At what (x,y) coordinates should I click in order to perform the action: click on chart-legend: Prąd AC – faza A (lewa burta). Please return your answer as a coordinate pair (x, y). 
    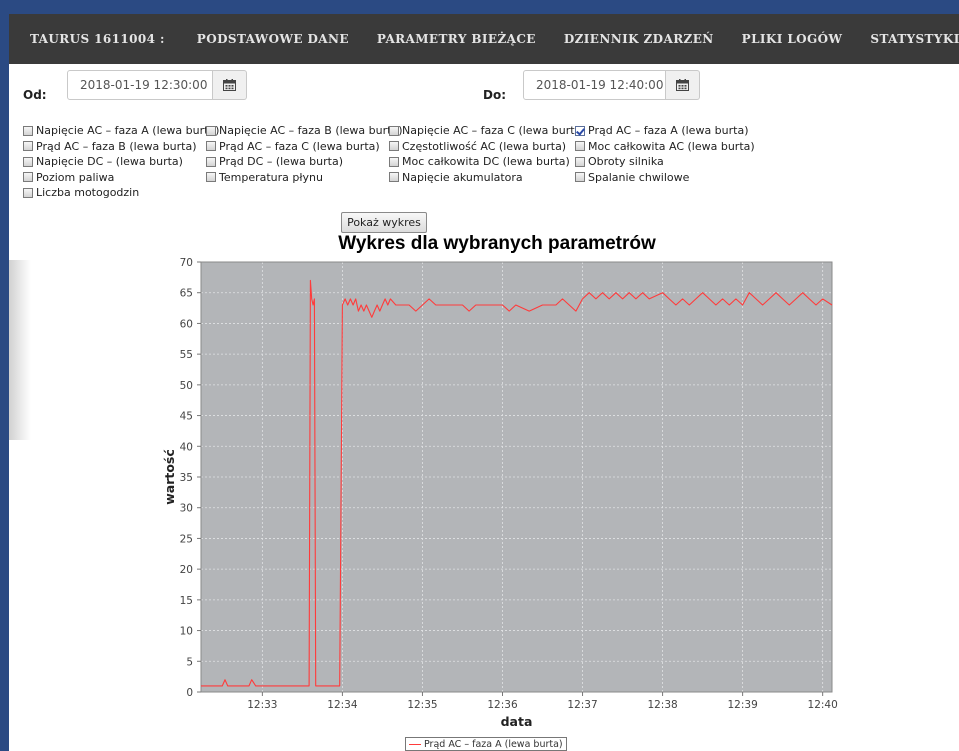
    Looking at the image, I should click on (486, 744).